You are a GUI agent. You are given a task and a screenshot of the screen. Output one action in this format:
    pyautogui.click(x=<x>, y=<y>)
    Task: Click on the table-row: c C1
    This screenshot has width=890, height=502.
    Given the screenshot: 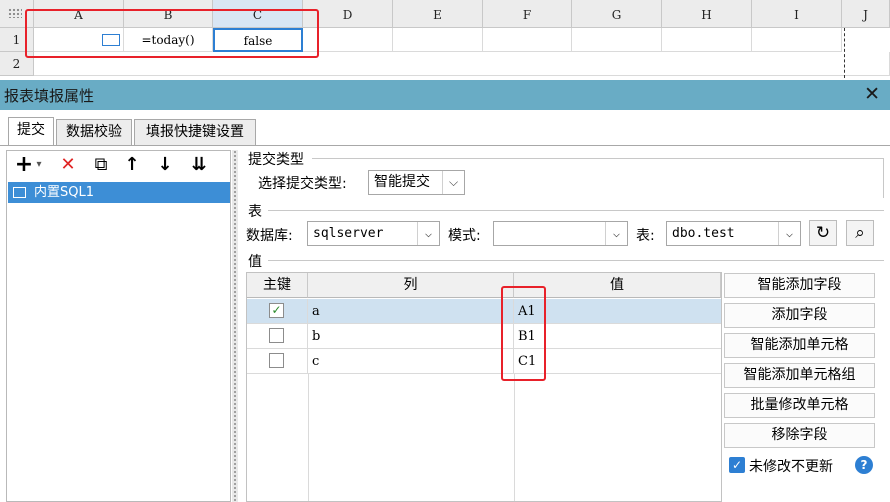 What is the action you would take?
    pyautogui.click(x=484, y=361)
    